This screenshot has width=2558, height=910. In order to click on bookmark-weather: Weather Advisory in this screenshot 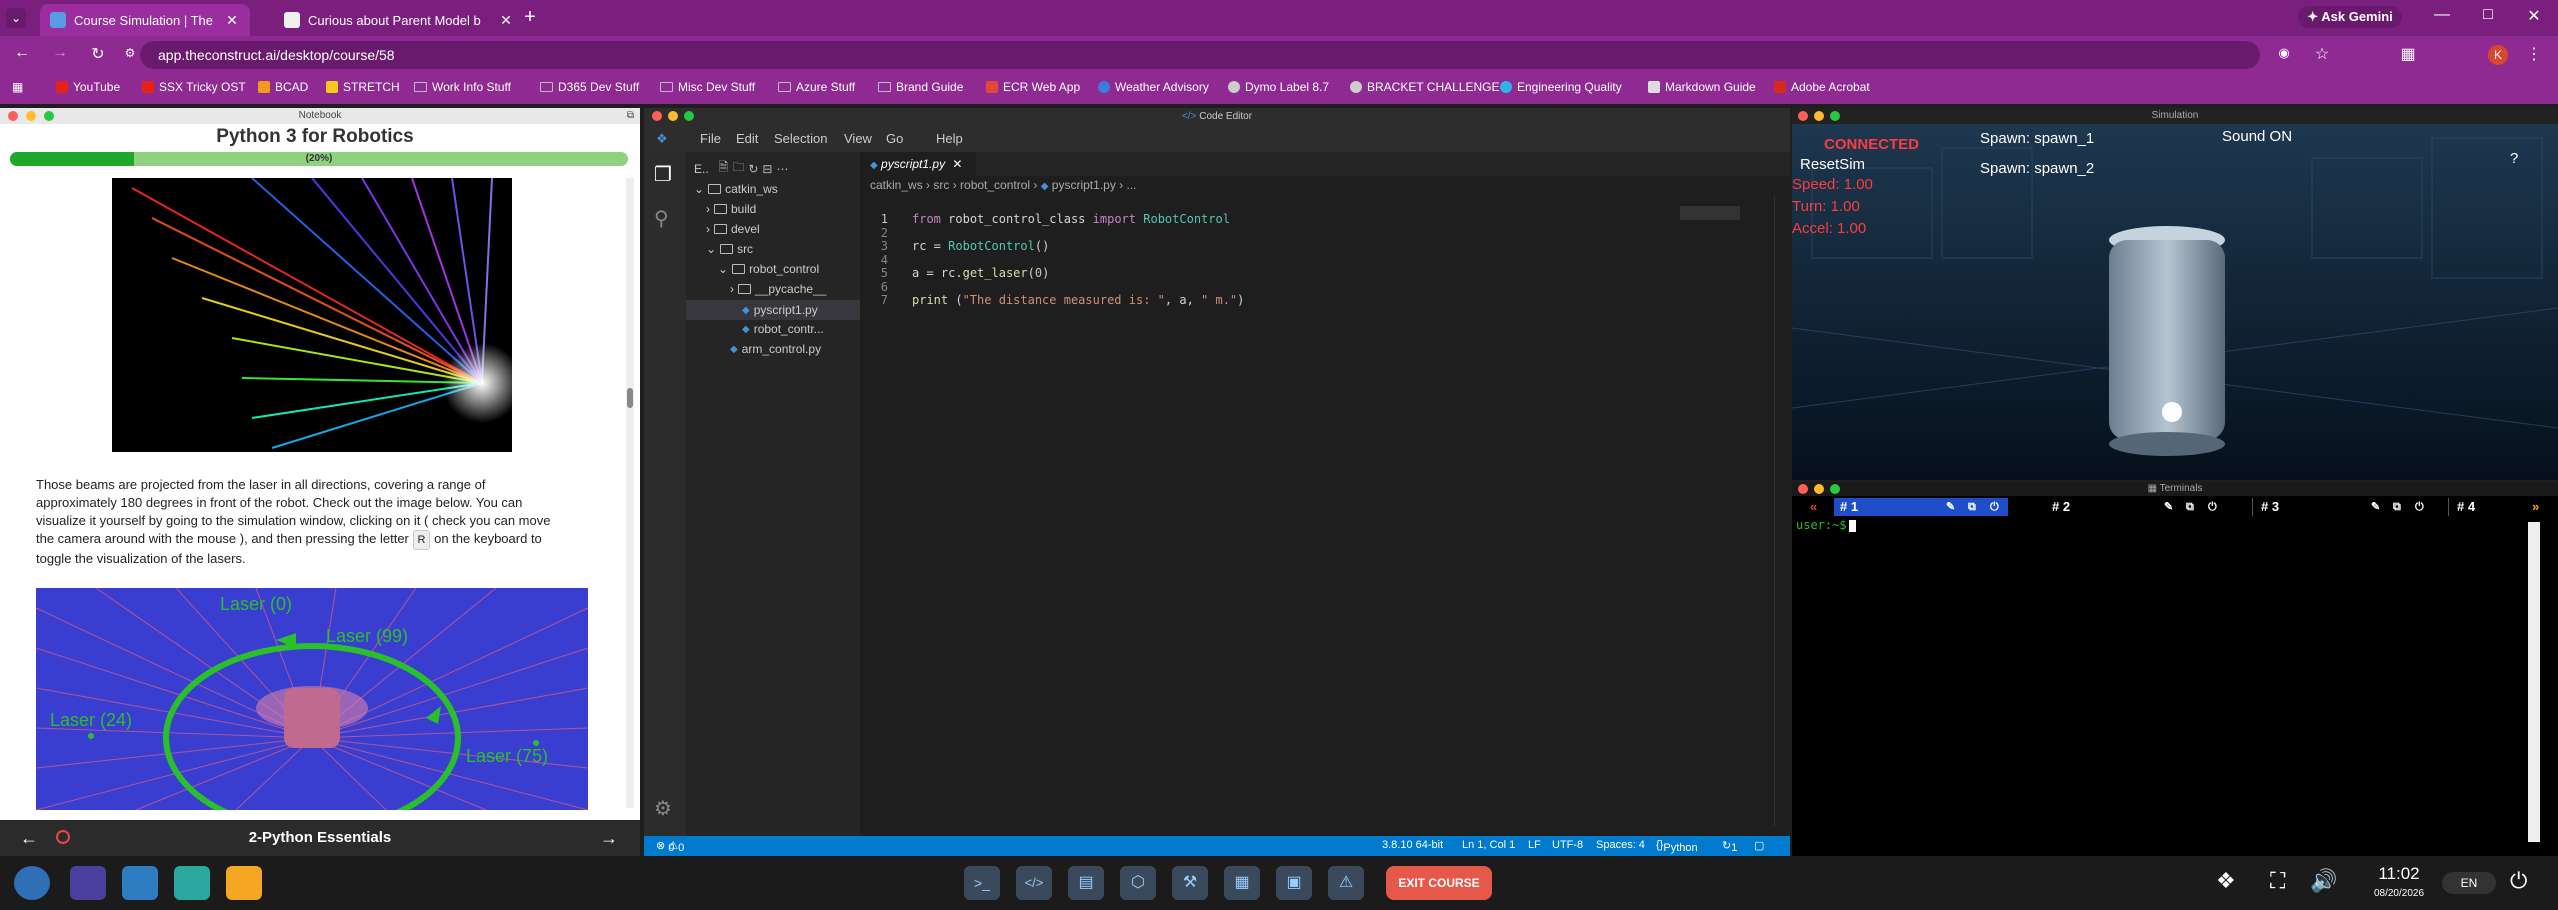, I will do `click(1153, 87)`.